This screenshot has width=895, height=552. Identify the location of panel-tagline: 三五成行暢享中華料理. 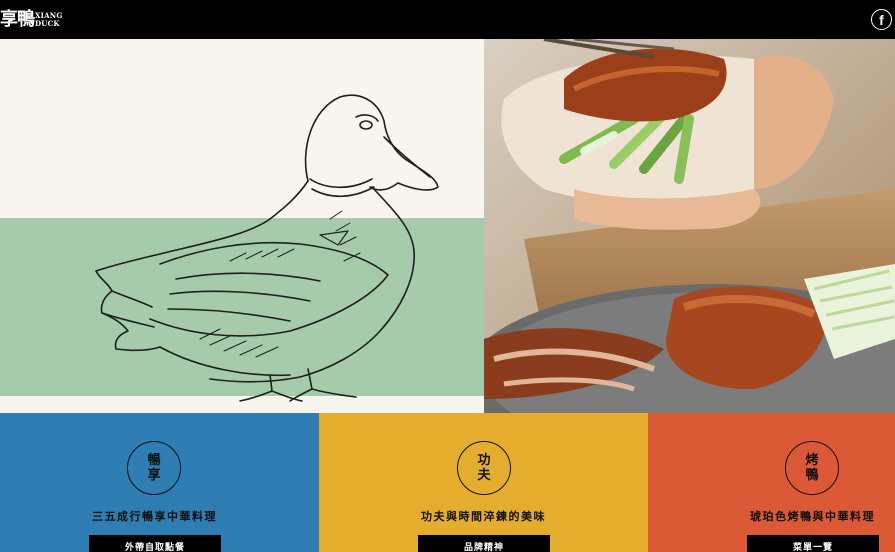
(154, 516).